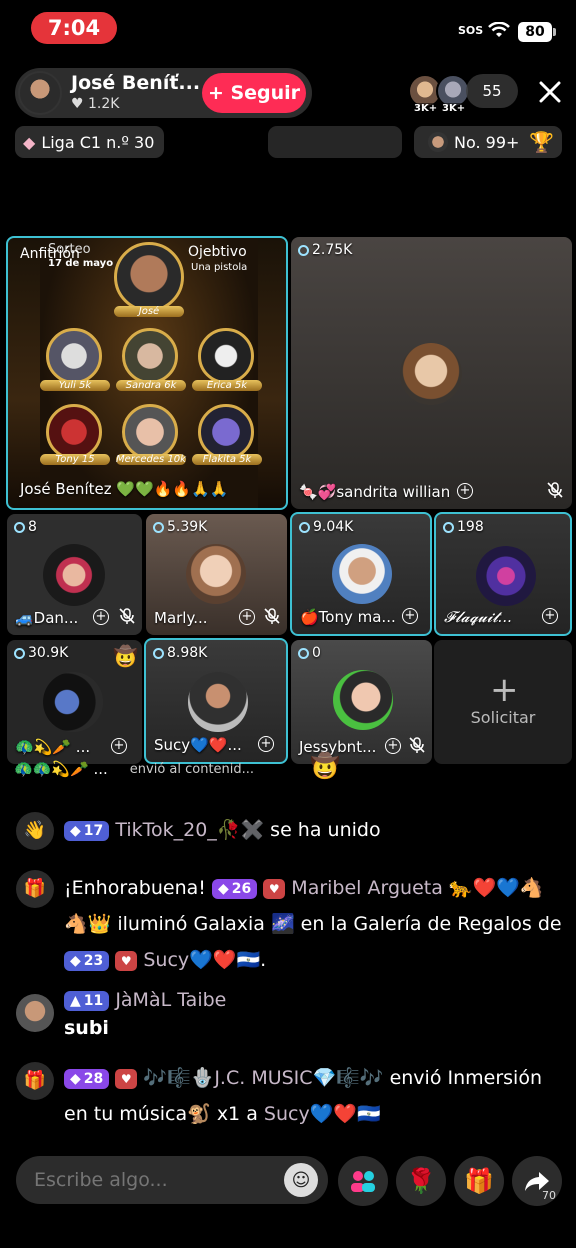 The width and height of the screenshot is (576, 1248). I want to click on league-pill: ◆ Liga C1 n.º 30, so click(89, 142).